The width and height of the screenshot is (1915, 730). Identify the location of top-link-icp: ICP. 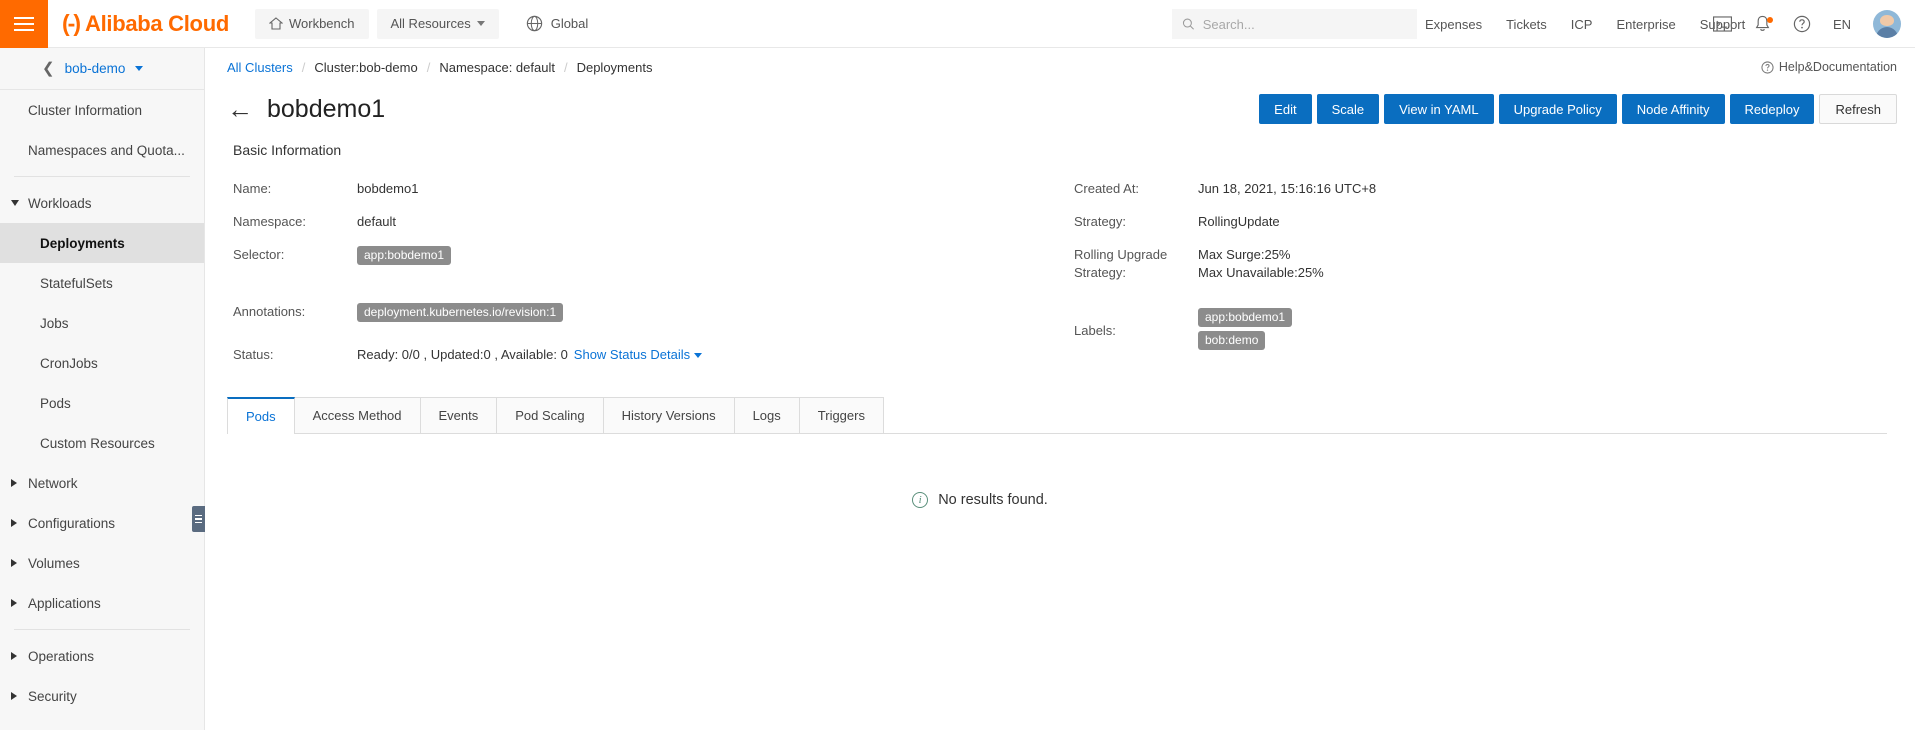
(1582, 24).